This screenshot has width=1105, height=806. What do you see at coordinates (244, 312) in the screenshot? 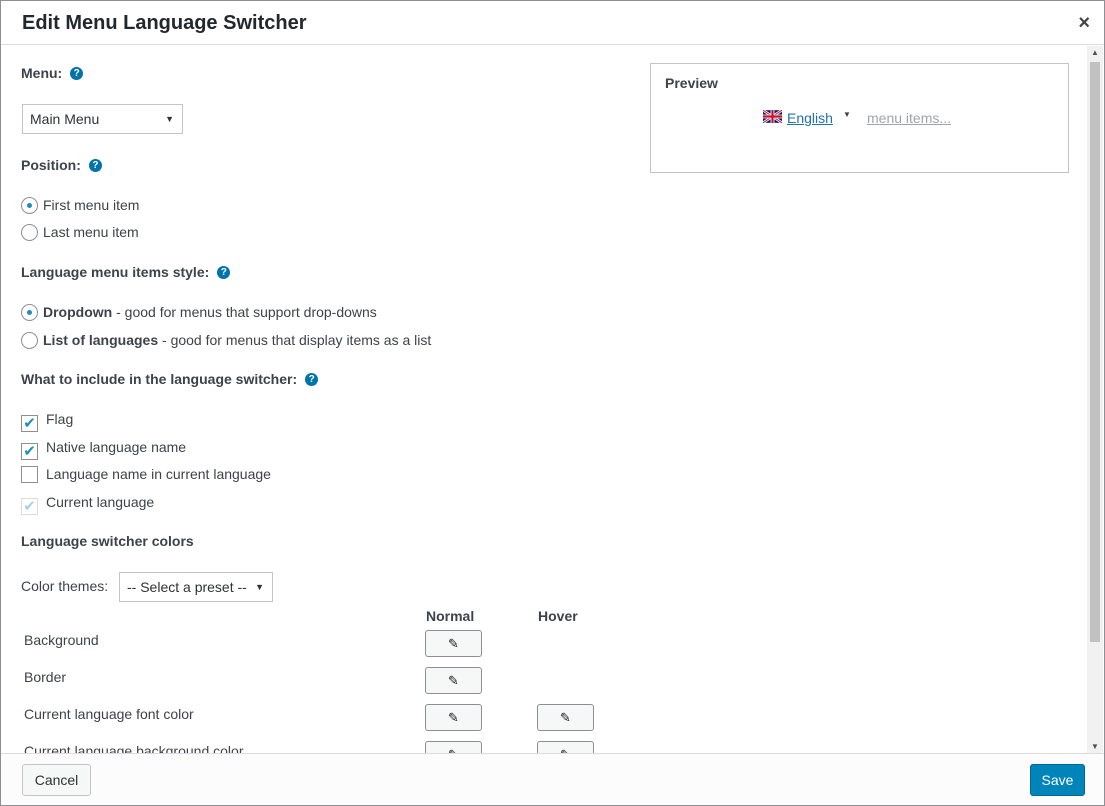
I see `style-option-desc: - good for menus that support drop-downs` at bounding box center [244, 312].